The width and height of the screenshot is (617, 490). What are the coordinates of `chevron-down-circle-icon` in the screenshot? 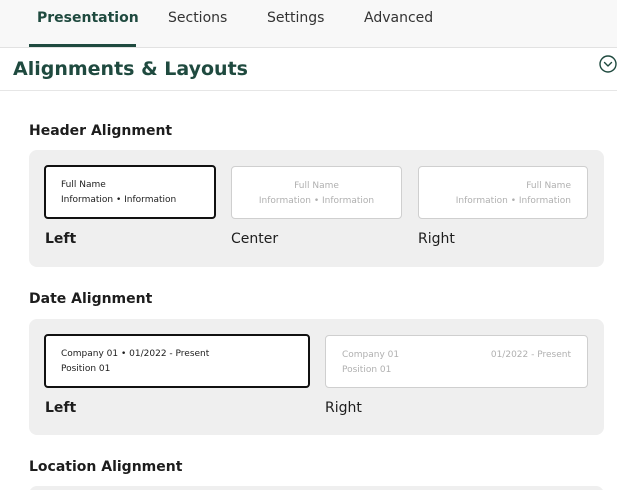 It's located at (608, 64).